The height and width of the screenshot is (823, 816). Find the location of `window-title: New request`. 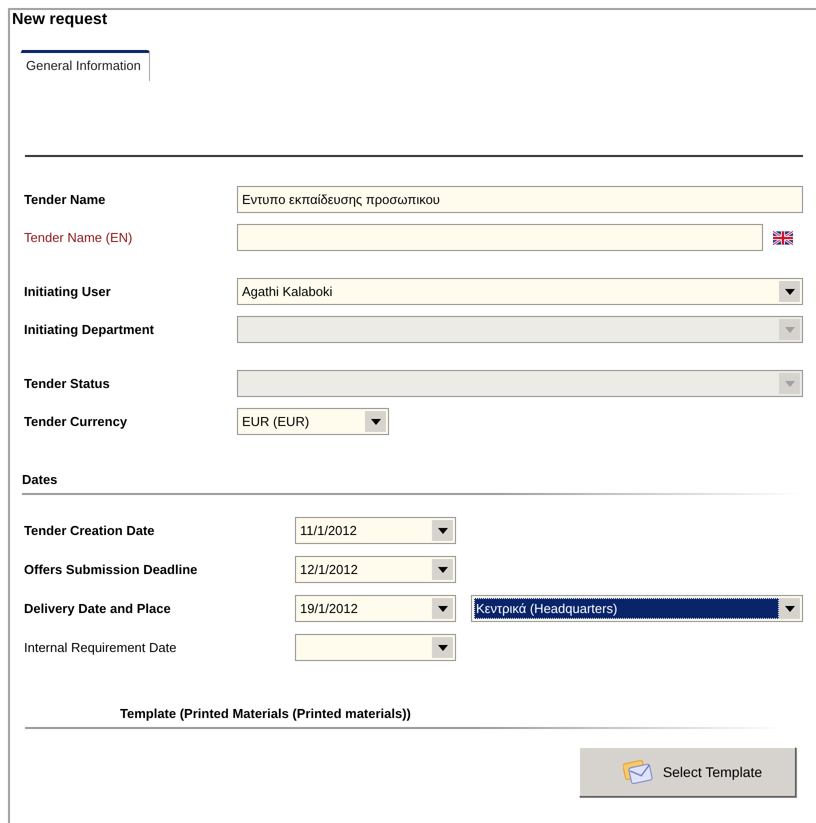

window-title: New request is located at coordinates (59, 20).